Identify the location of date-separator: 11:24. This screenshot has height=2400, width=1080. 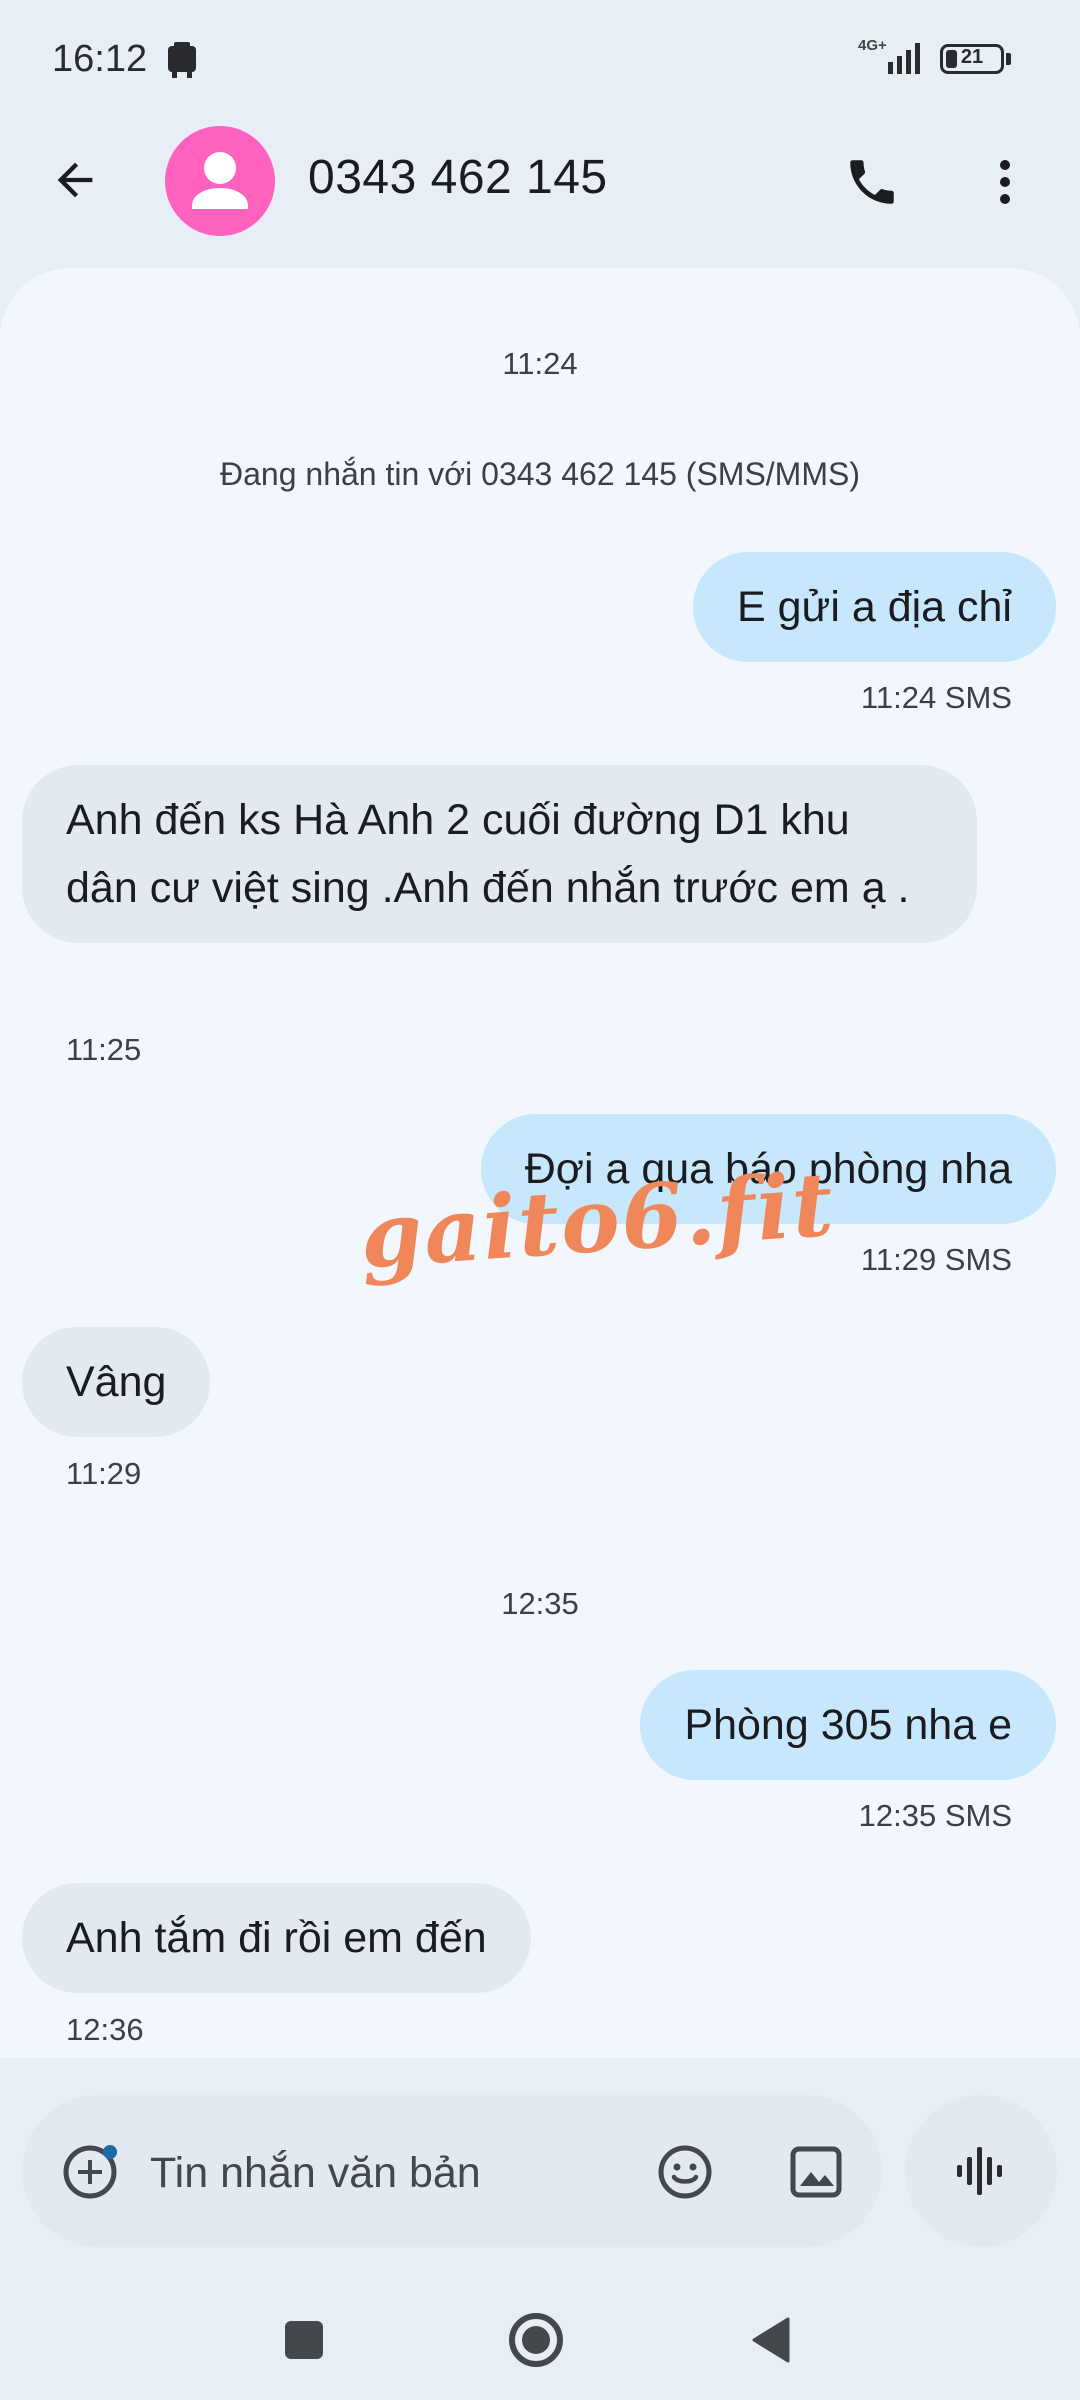
(540, 363).